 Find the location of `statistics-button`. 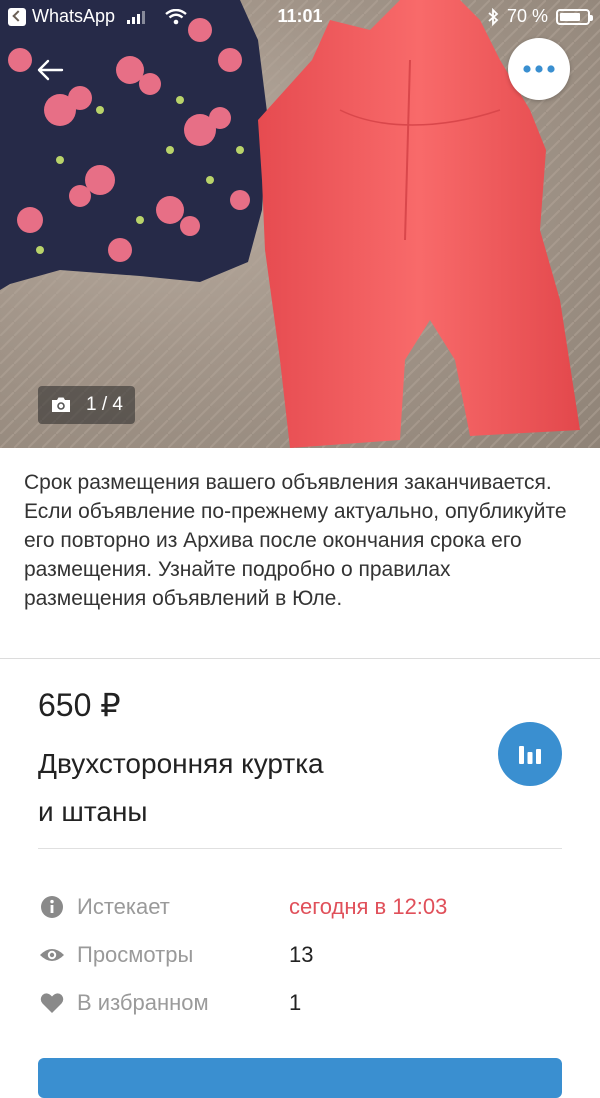

statistics-button is located at coordinates (530, 754).